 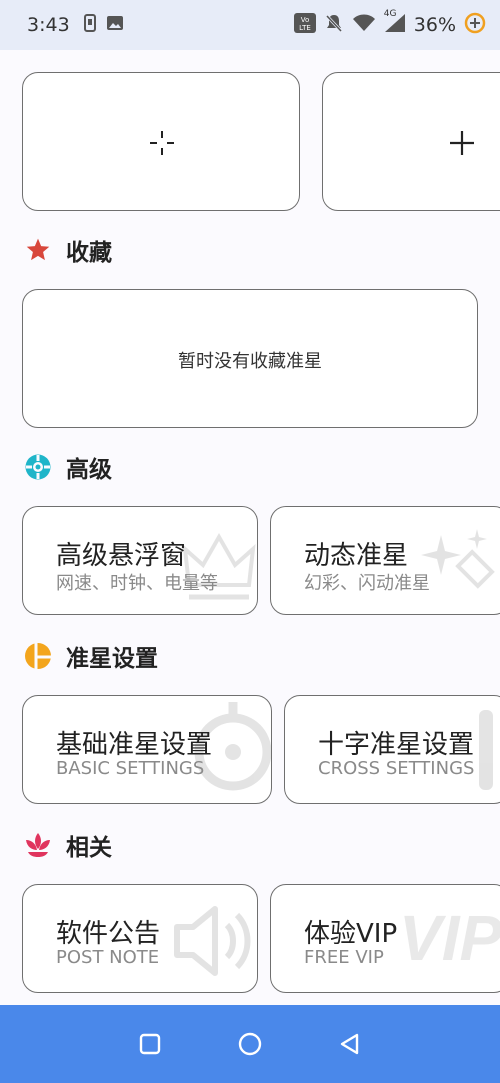 What do you see at coordinates (38, 845) in the screenshot?
I see `lotus-icon` at bounding box center [38, 845].